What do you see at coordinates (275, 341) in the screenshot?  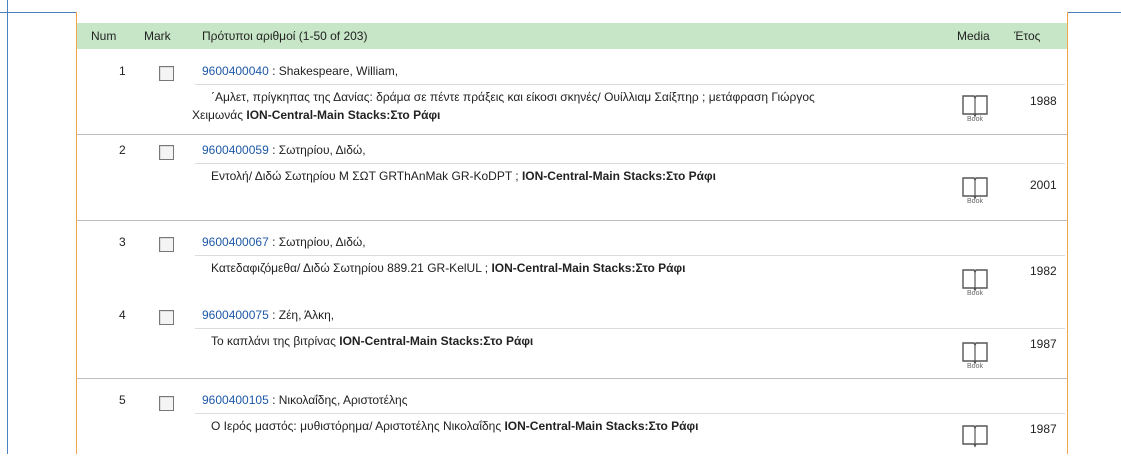 I see `record-description: Το καπλάνι της βιτρίνας` at bounding box center [275, 341].